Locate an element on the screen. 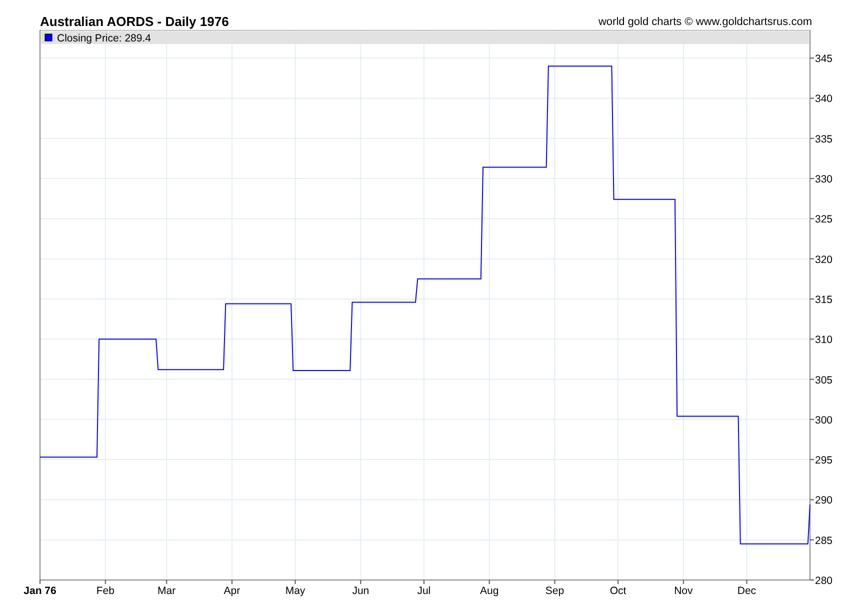 The height and width of the screenshot is (616, 850). x-axis-label: Nov is located at coordinates (683, 591).